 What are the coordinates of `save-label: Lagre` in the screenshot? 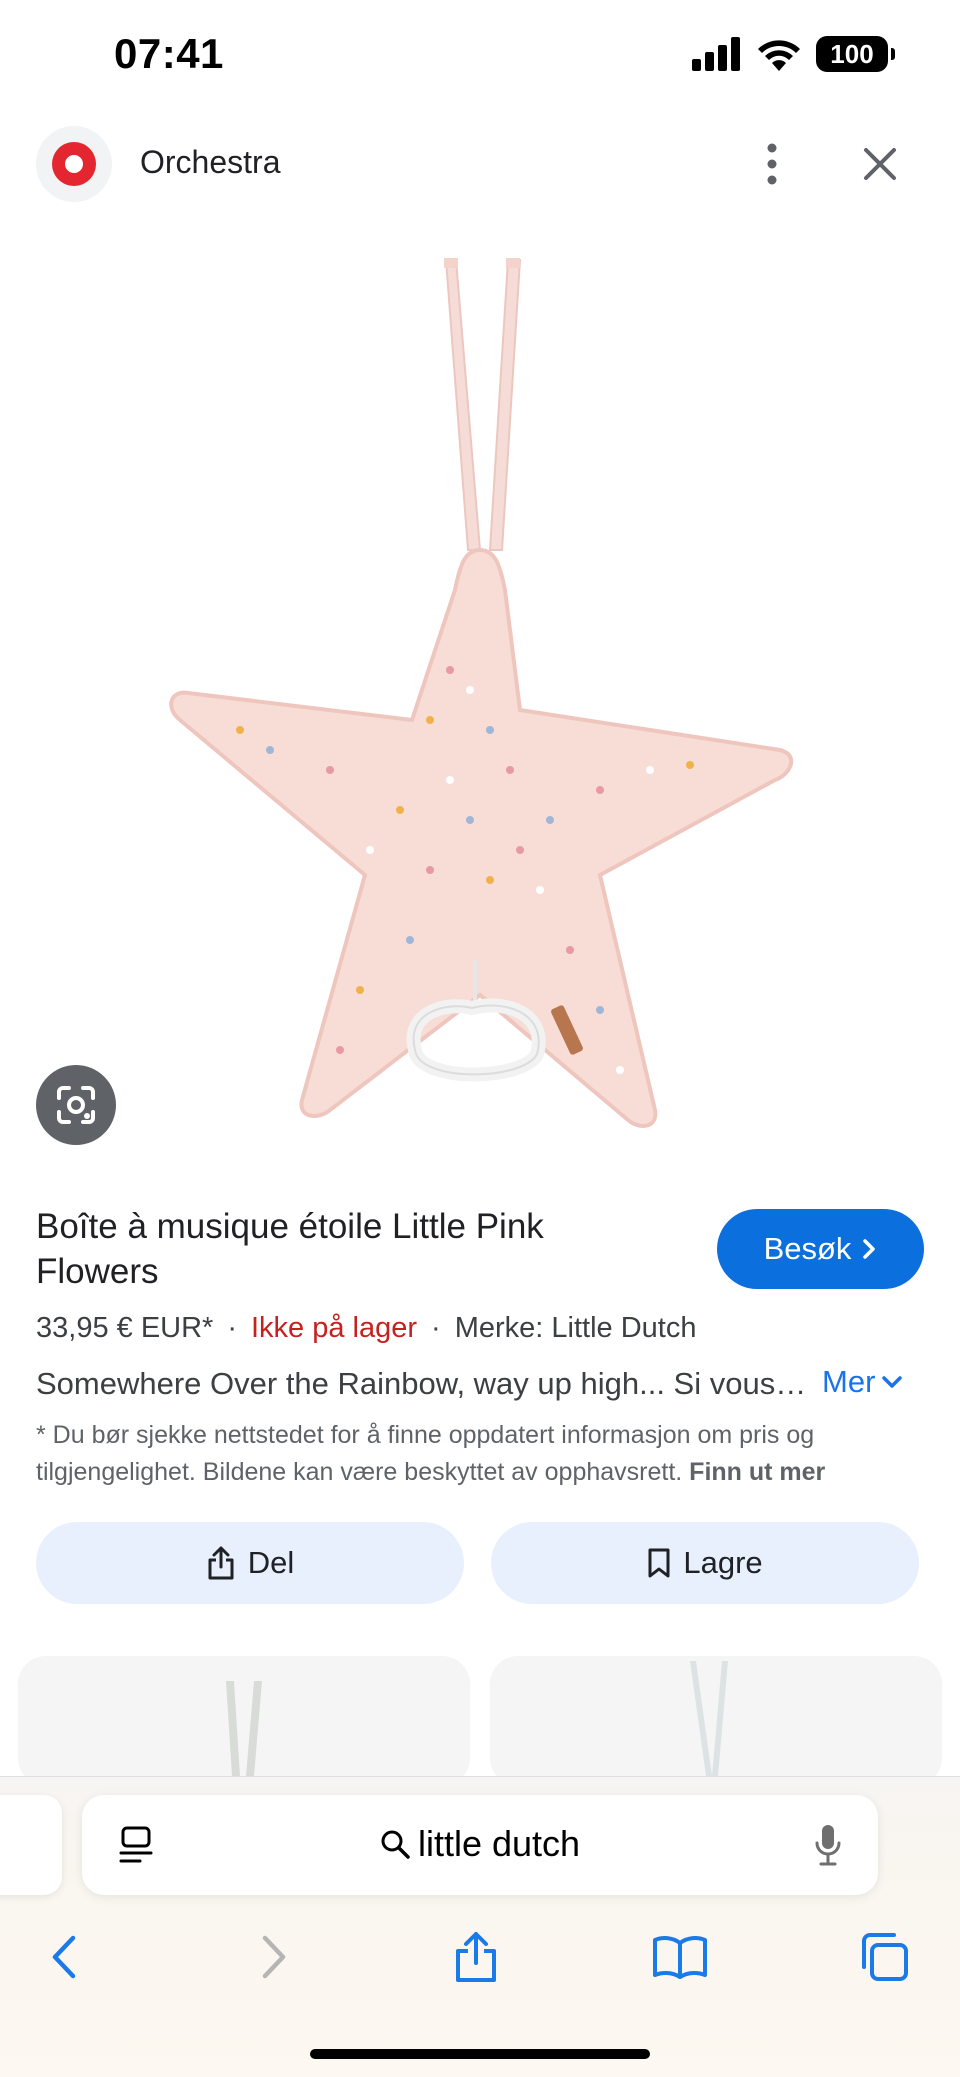 It's located at (723, 1562).